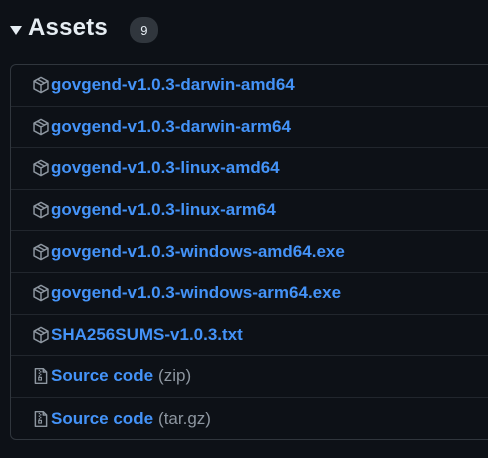  I want to click on asset-link: govgend-v1.0.3-linux-arm64, so click(163, 210).